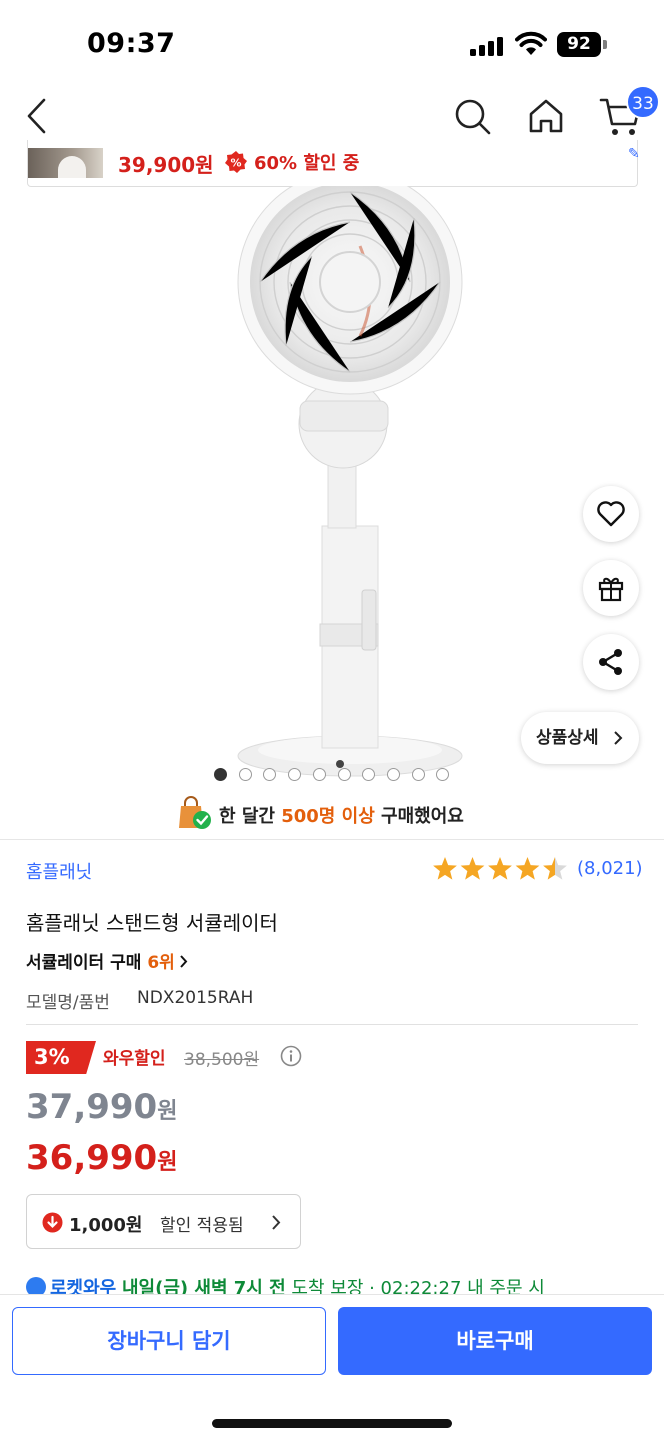 The height and width of the screenshot is (1440, 664). Describe the element at coordinates (134, 1059) in the screenshot. I see `wow-discount-label: 와우할인` at that location.